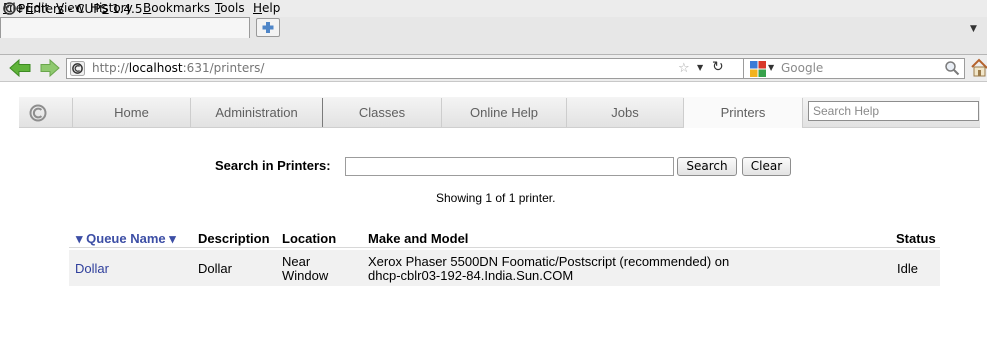 The height and width of the screenshot is (348, 987). What do you see at coordinates (50, 68) in the screenshot?
I see `forward-arrow-icon` at bounding box center [50, 68].